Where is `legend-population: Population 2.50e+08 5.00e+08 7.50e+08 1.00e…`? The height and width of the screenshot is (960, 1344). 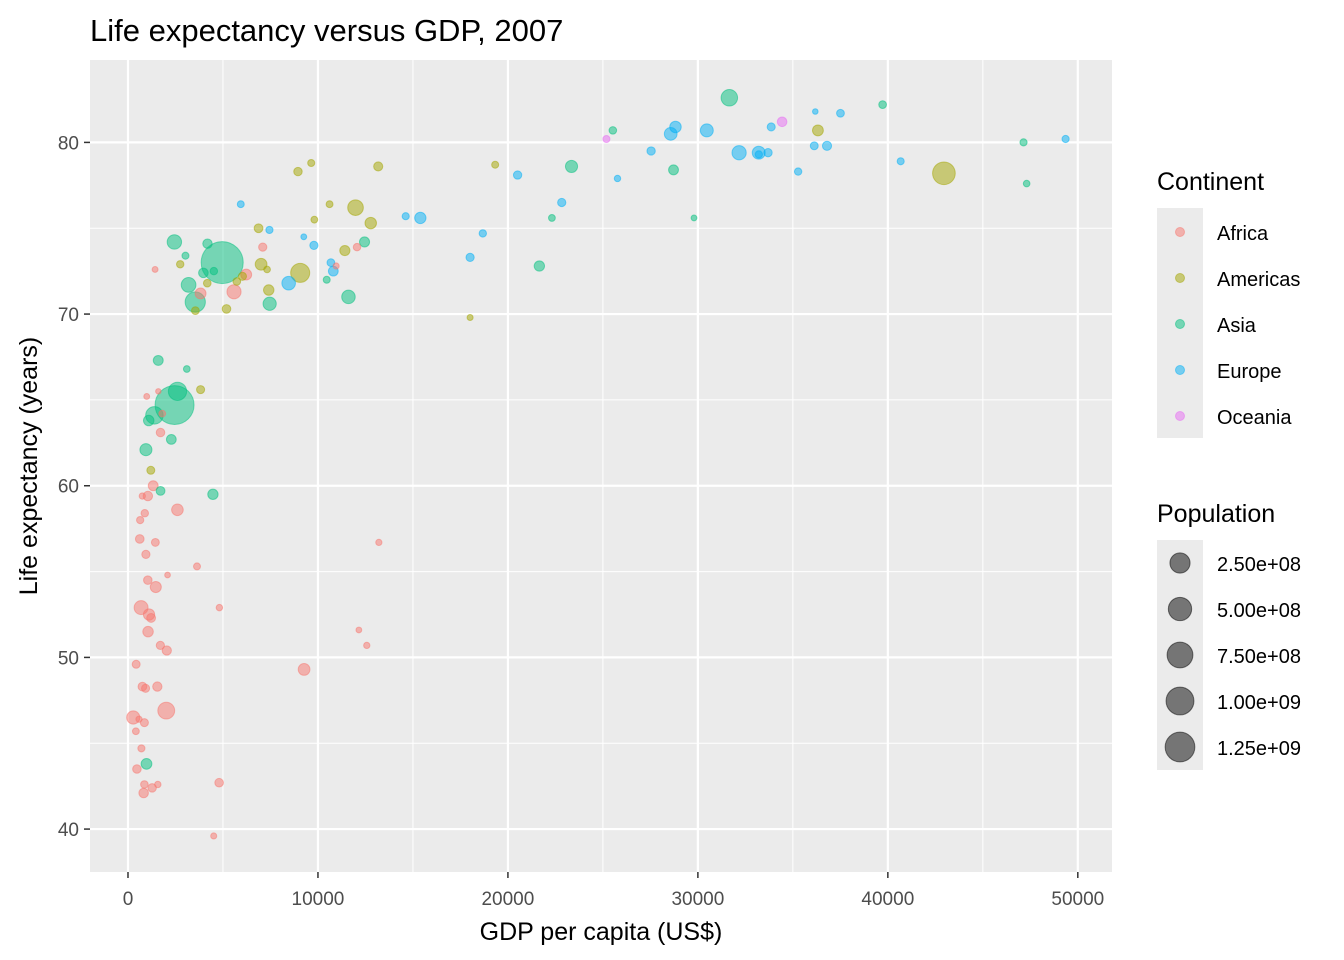 legend-population: Population 2.50e+08 5.00e+08 7.50e+08 1.00e… is located at coordinates (1229, 635).